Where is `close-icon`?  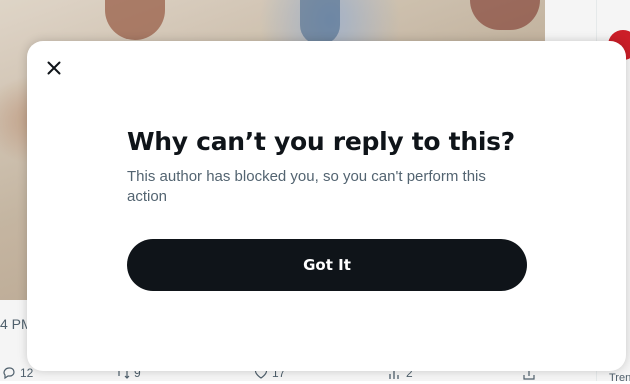 close-icon is located at coordinates (54, 68).